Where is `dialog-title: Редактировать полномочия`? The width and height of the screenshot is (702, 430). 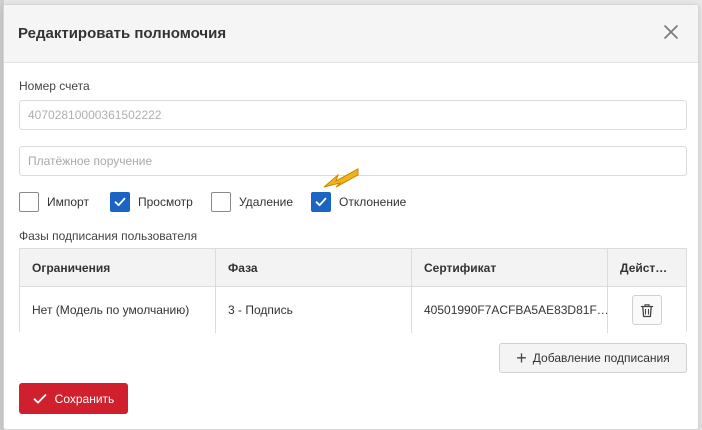 dialog-title: Редактировать полномочия is located at coordinates (122, 33).